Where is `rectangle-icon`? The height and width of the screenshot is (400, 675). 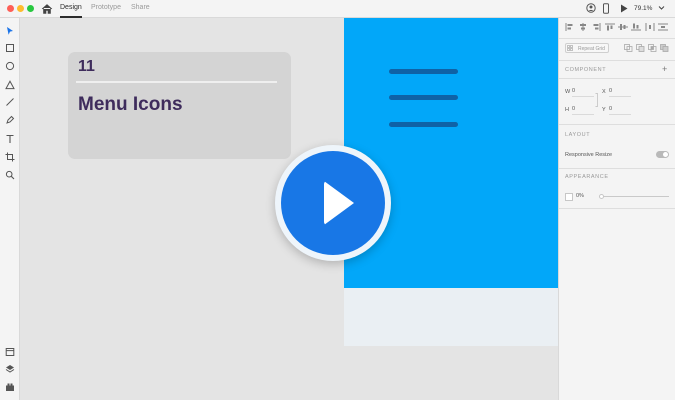 rectangle-icon is located at coordinates (10, 48).